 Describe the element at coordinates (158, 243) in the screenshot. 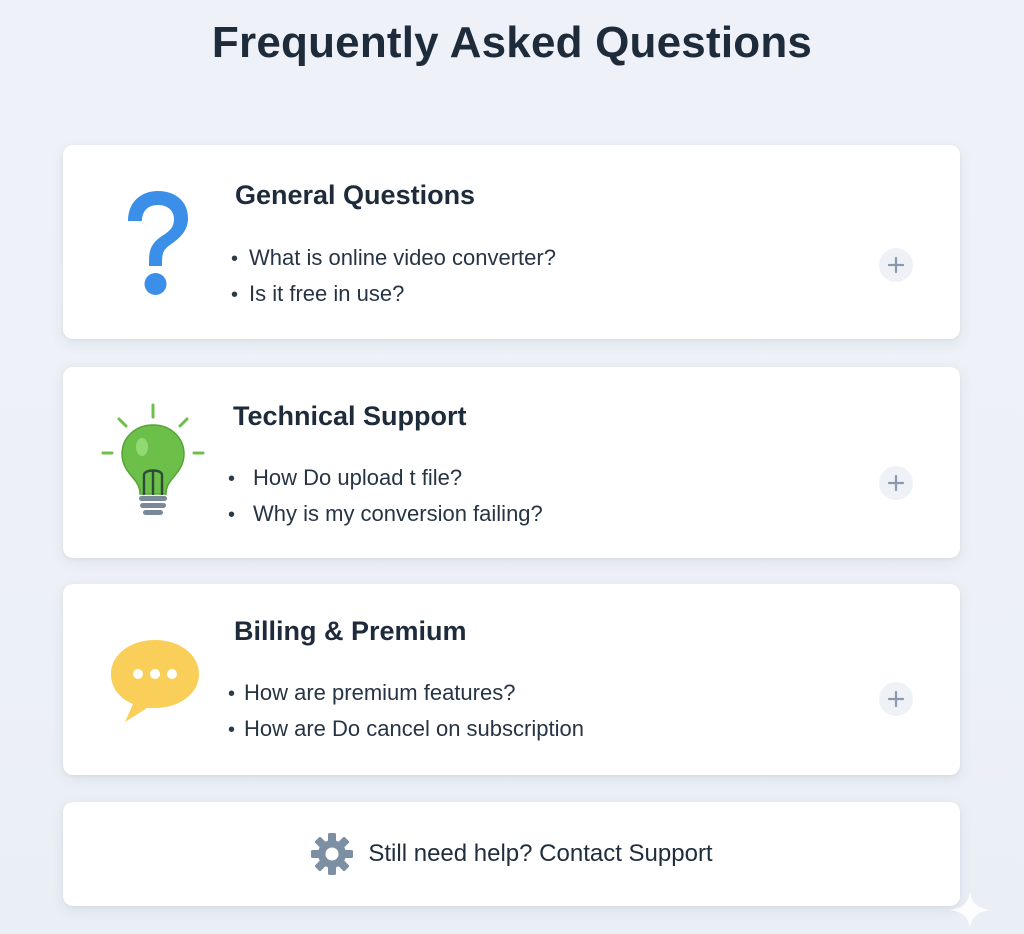

I see `question-mark-icon` at that location.